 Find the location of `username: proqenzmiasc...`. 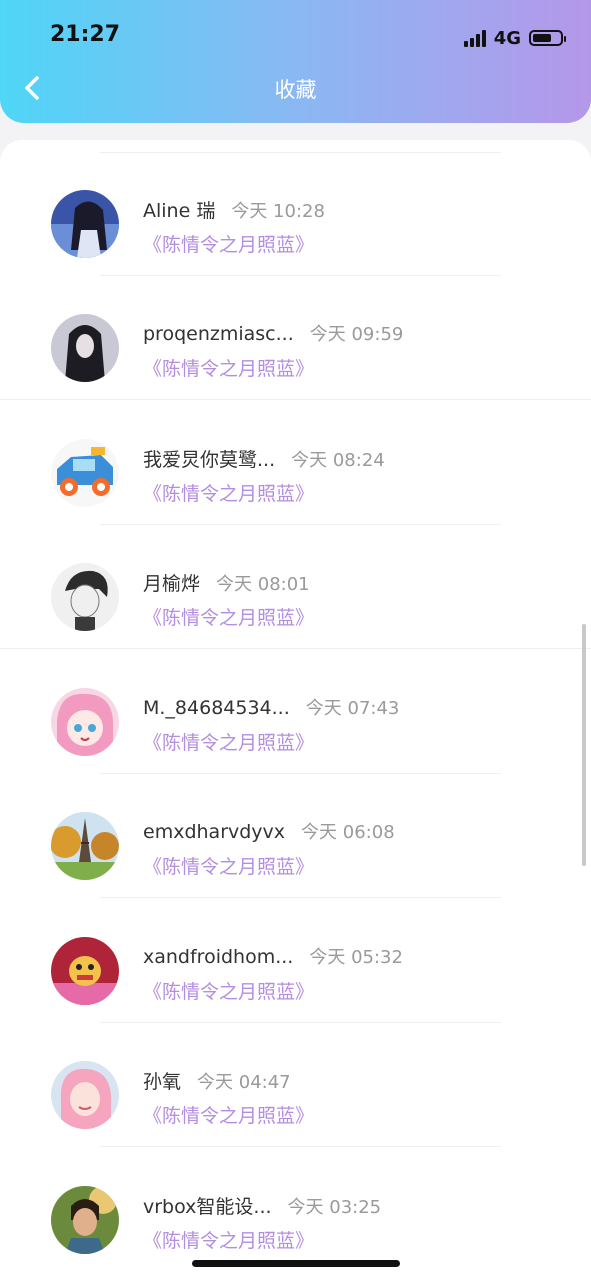

username: proqenzmiasc... is located at coordinates (218, 334).